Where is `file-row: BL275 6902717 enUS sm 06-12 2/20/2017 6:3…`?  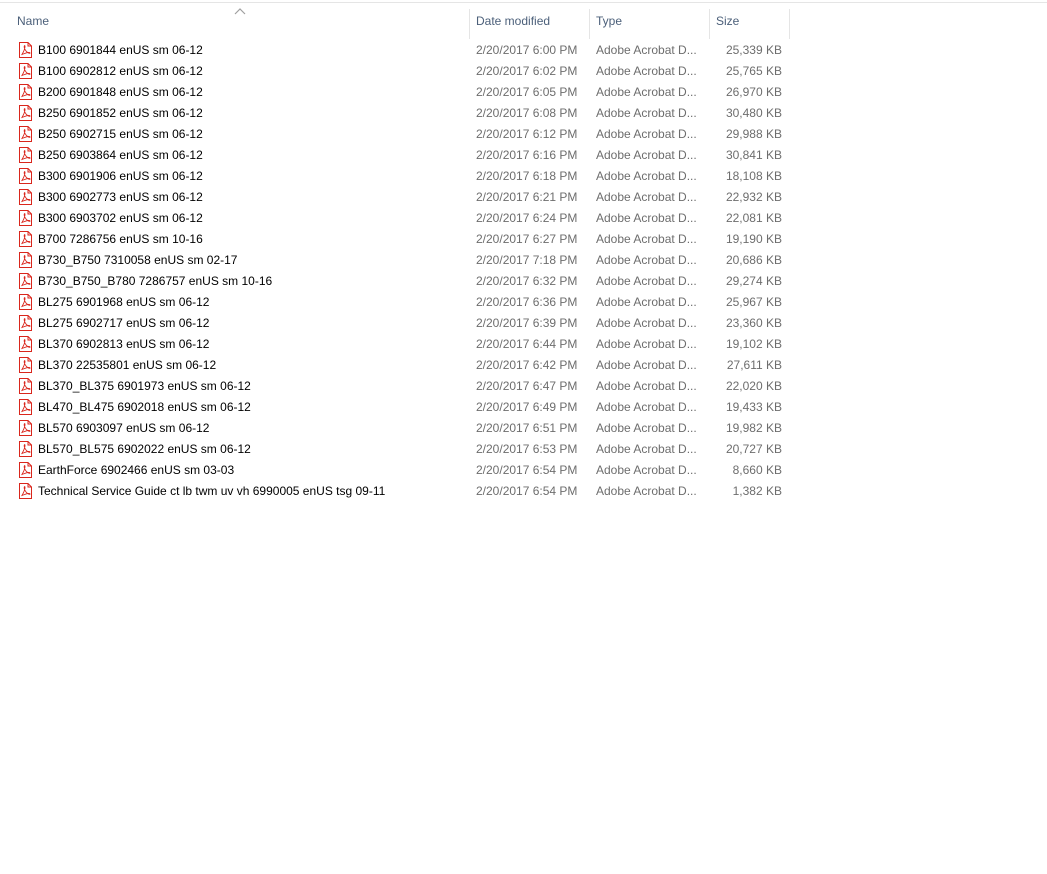 file-row: BL275 6902717 enUS sm 06-12 2/20/2017 6:3… is located at coordinates (395, 323).